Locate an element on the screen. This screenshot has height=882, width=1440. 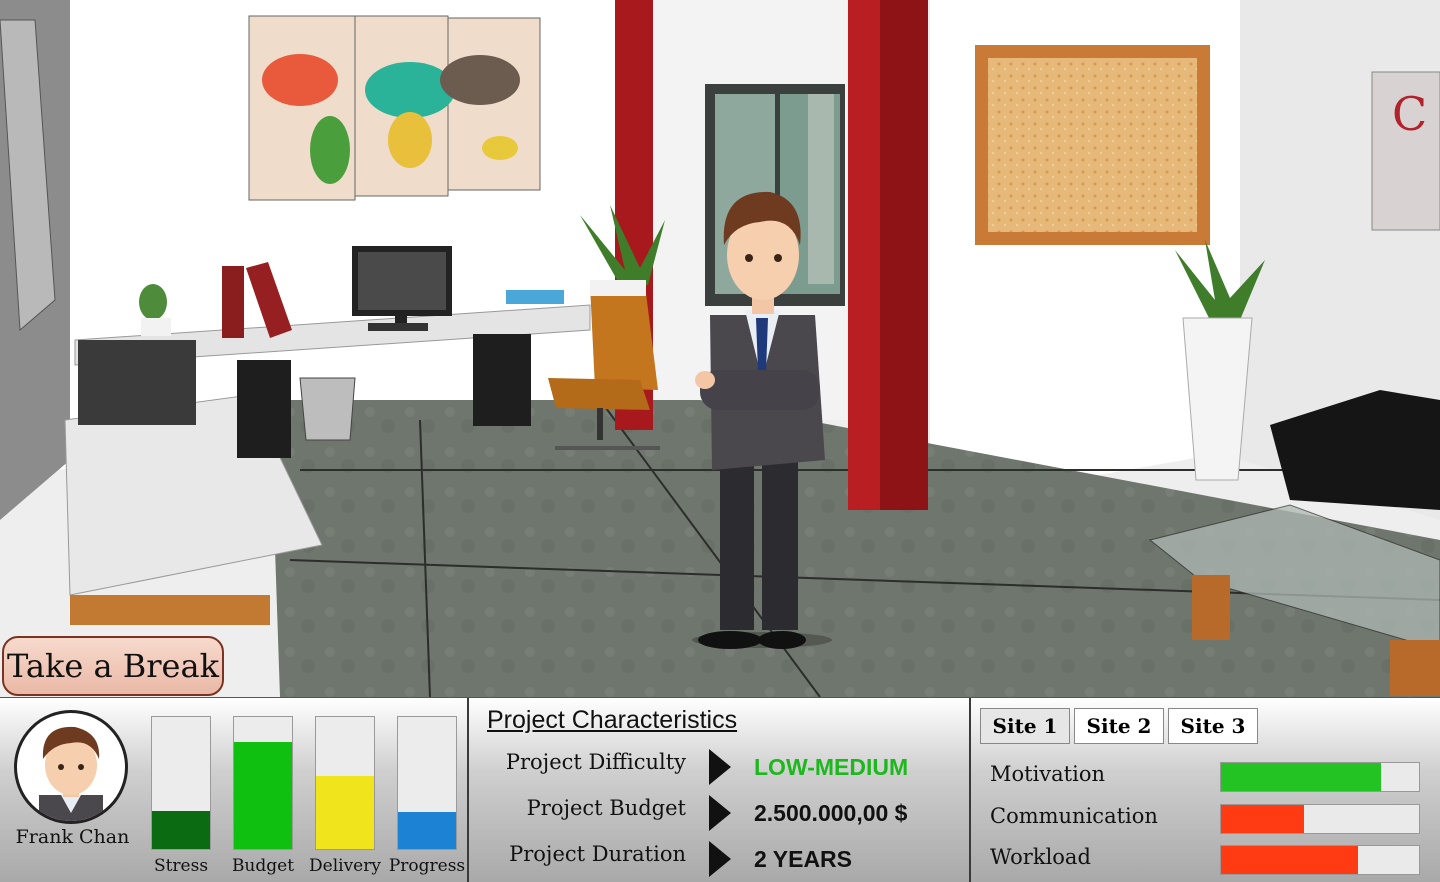
svg-text: C is located at coordinates (1409, 114).